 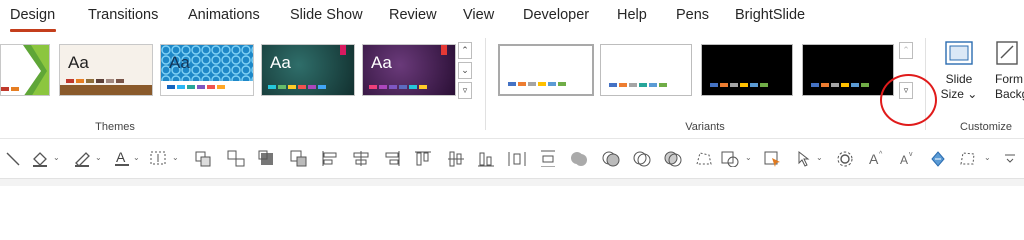 What do you see at coordinates (959, 94) in the screenshot?
I see `slide-size-label-line2: Size ⌄` at bounding box center [959, 94].